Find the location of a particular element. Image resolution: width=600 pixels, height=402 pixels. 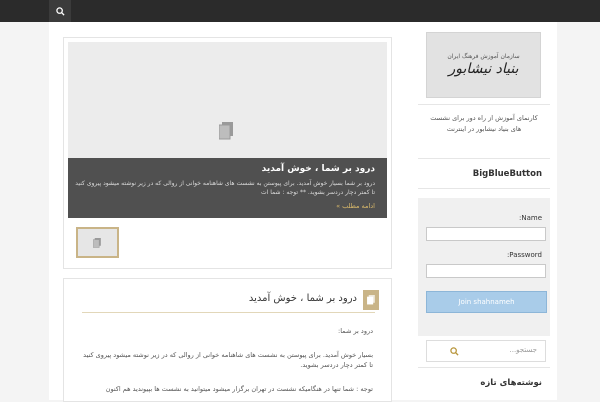

slide-thumbnail is located at coordinates (97, 242).